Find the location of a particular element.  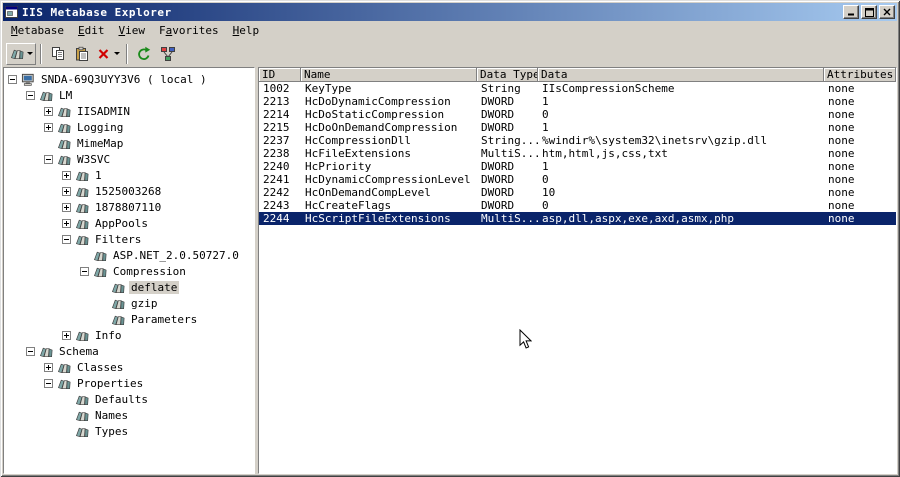

delete-button is located at coordinates (108, 54).